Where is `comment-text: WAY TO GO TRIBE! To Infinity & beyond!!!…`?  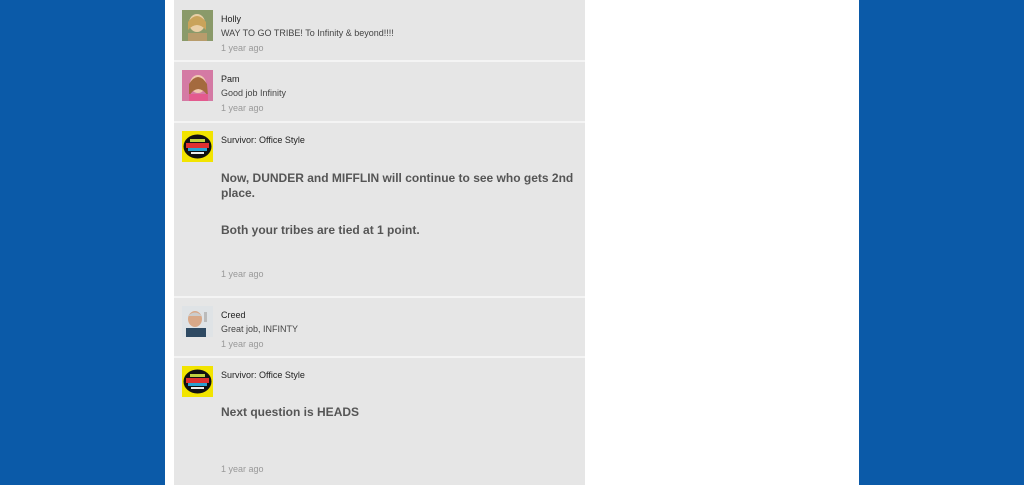
comment-text: WAY TO GO TRIBE! To Infinity & beyond!!!… is located at coordinates (307, 33).